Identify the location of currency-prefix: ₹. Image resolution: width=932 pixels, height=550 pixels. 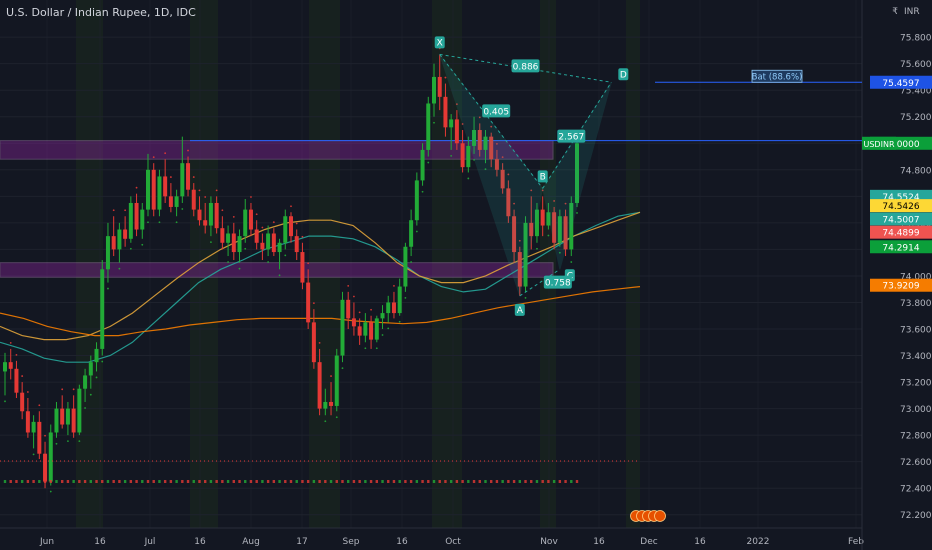
(895, 12).